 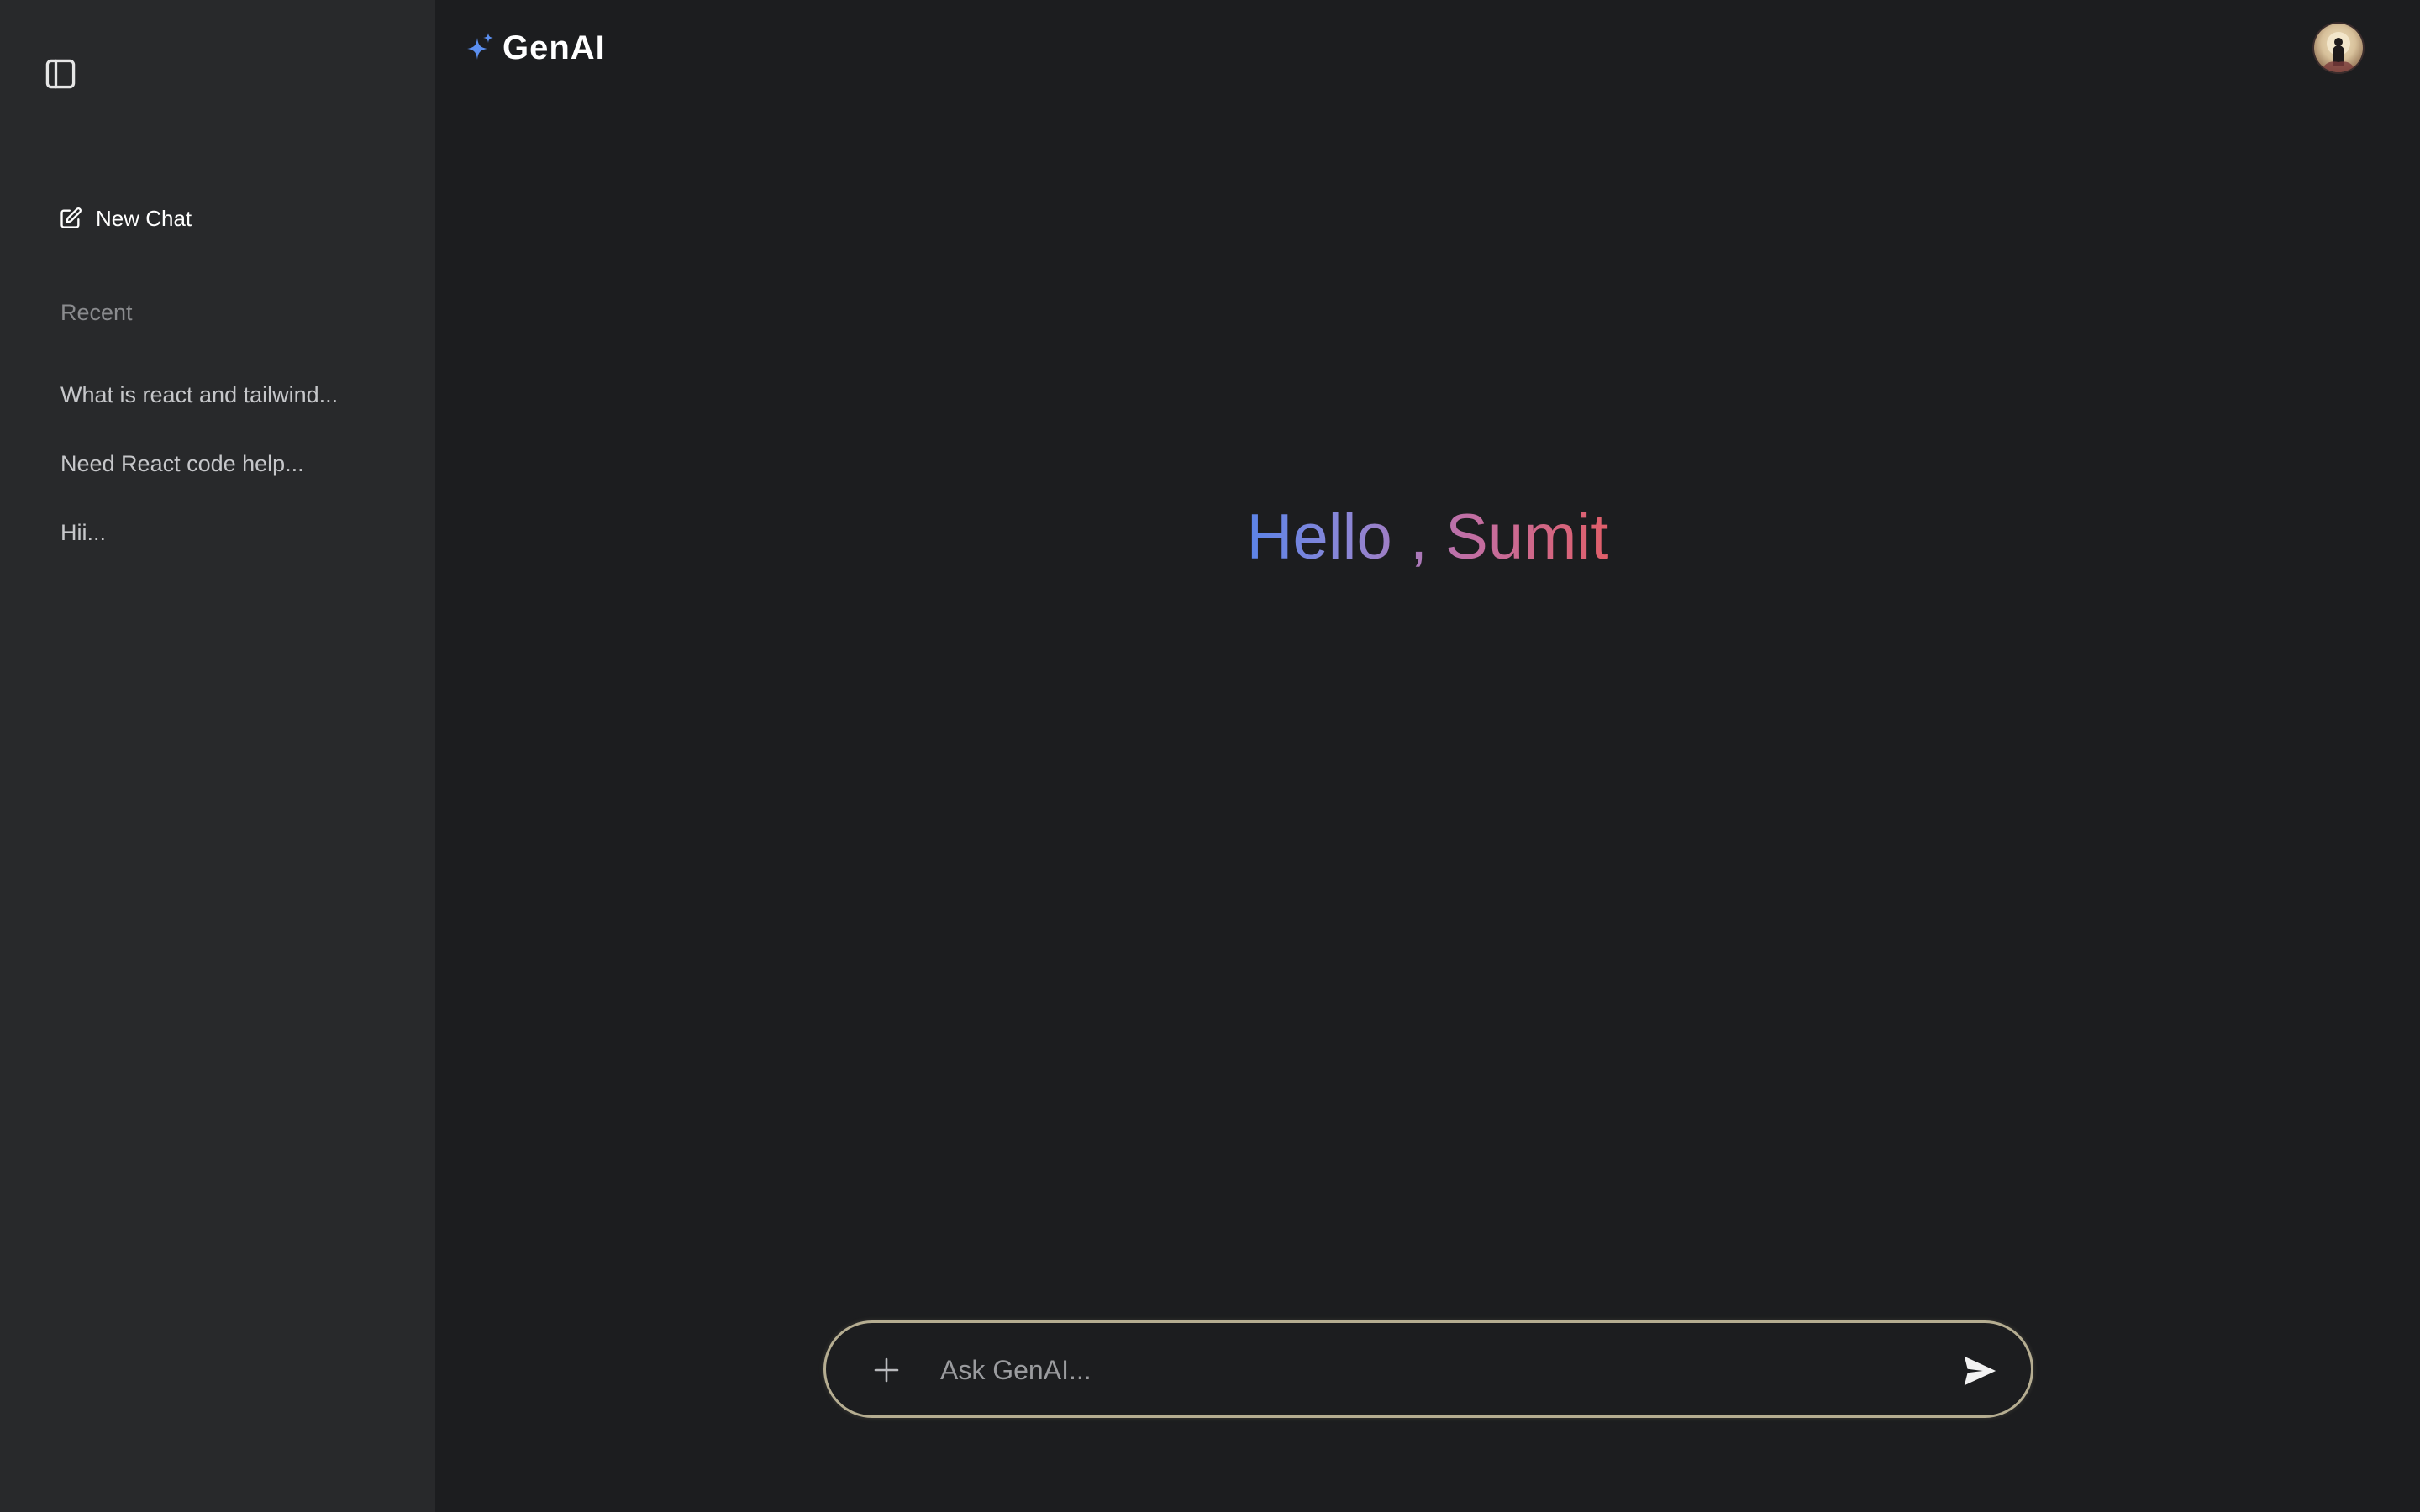 I want to click on user-avatar, so click(x=2338, y=48).